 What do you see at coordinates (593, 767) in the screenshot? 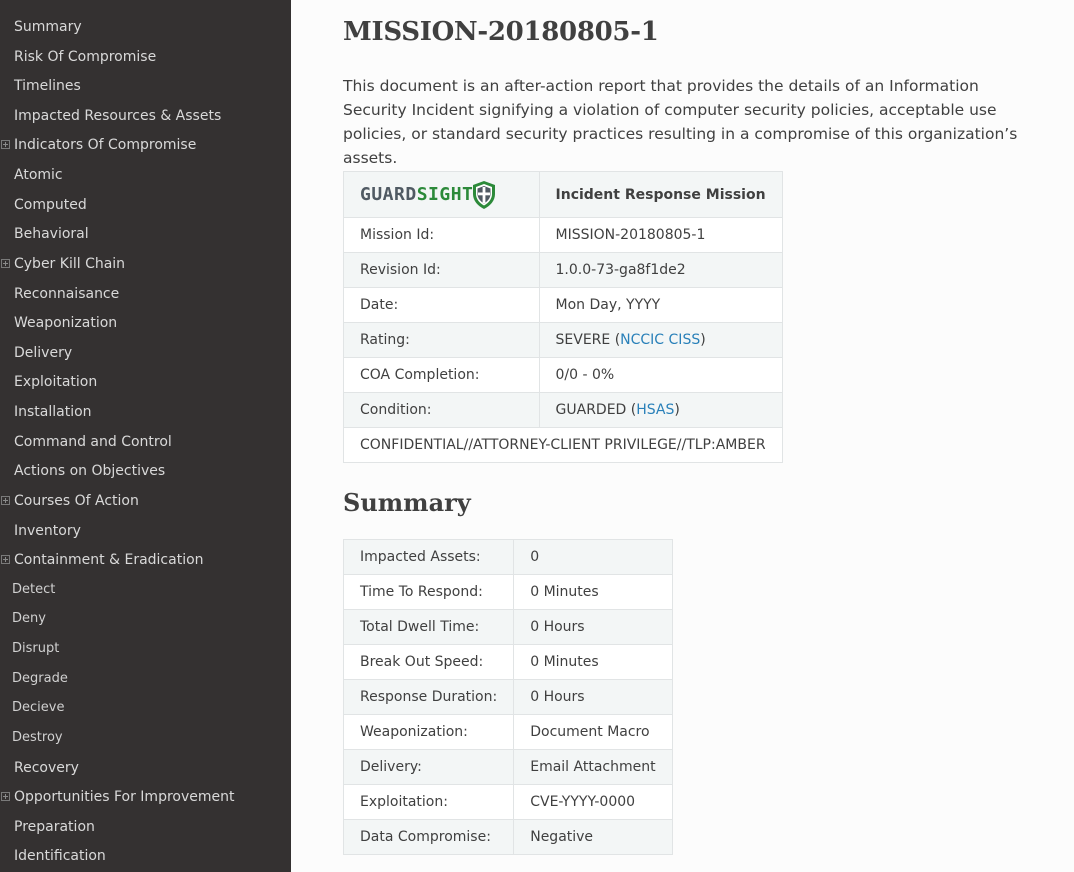
I see `row-value: Email Attachment` at bounding box center [593, 767].